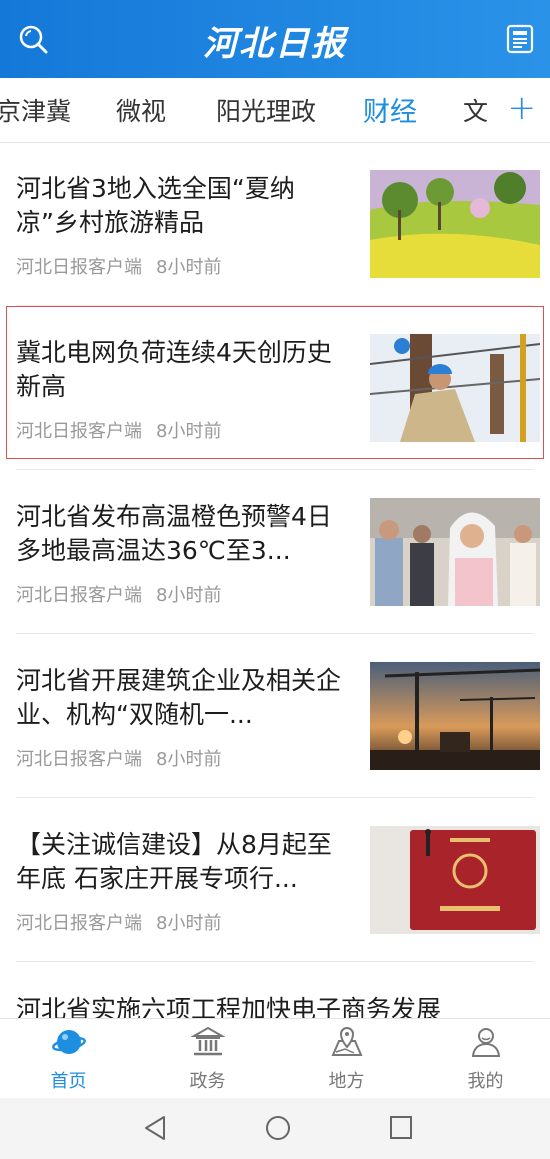  Describe the element at coordinates (475, 110) in the screenshot. I see `tab-culture: 文` at that location.